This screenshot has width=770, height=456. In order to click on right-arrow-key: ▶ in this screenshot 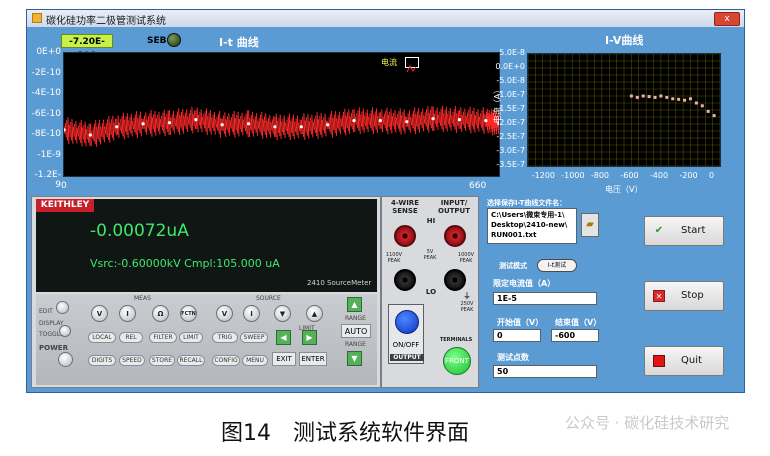, I will do `click(309, 337)`.